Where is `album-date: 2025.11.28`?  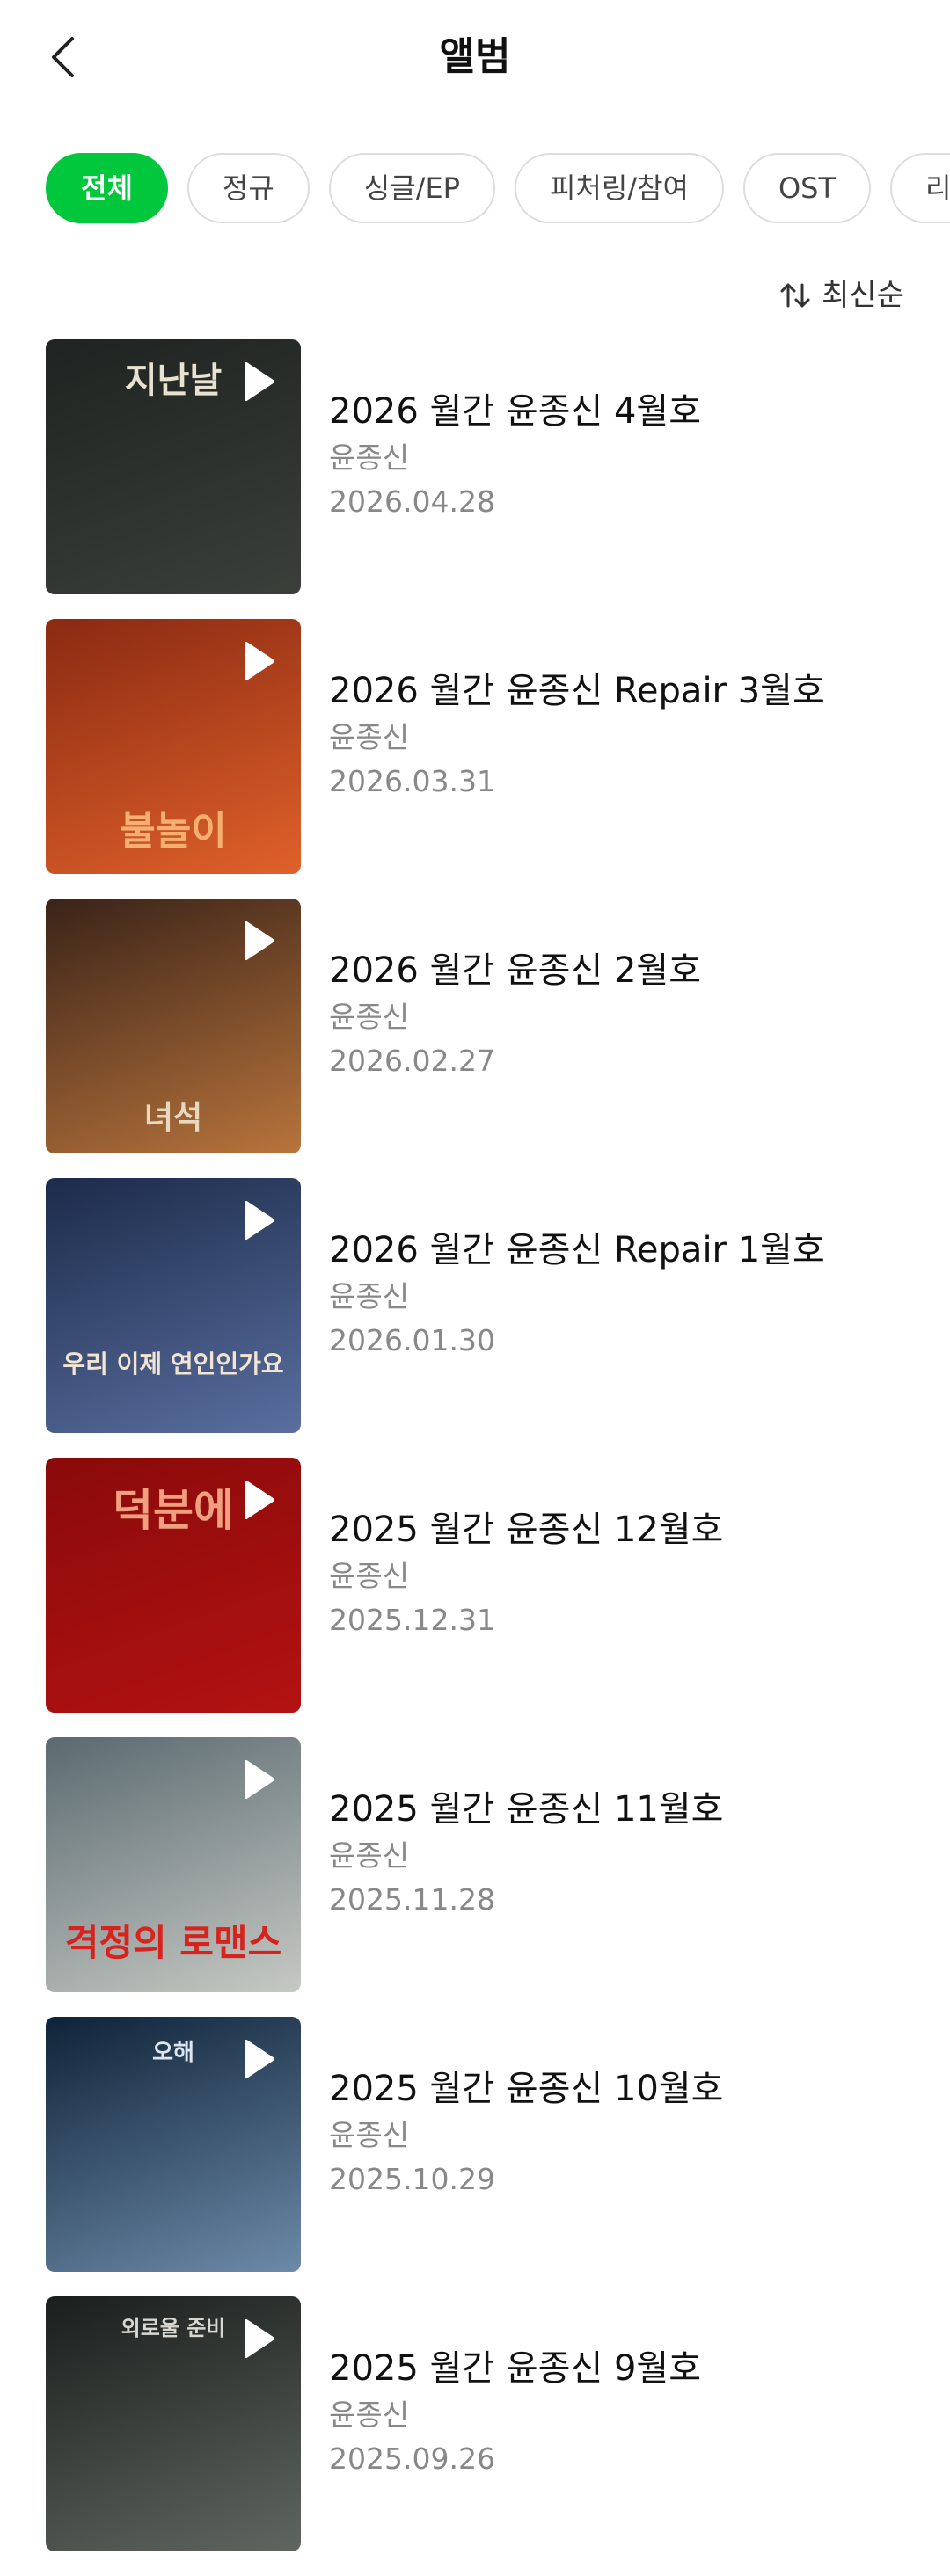 album-date: 2025.11.28 is located at coordinates (412, 1899).